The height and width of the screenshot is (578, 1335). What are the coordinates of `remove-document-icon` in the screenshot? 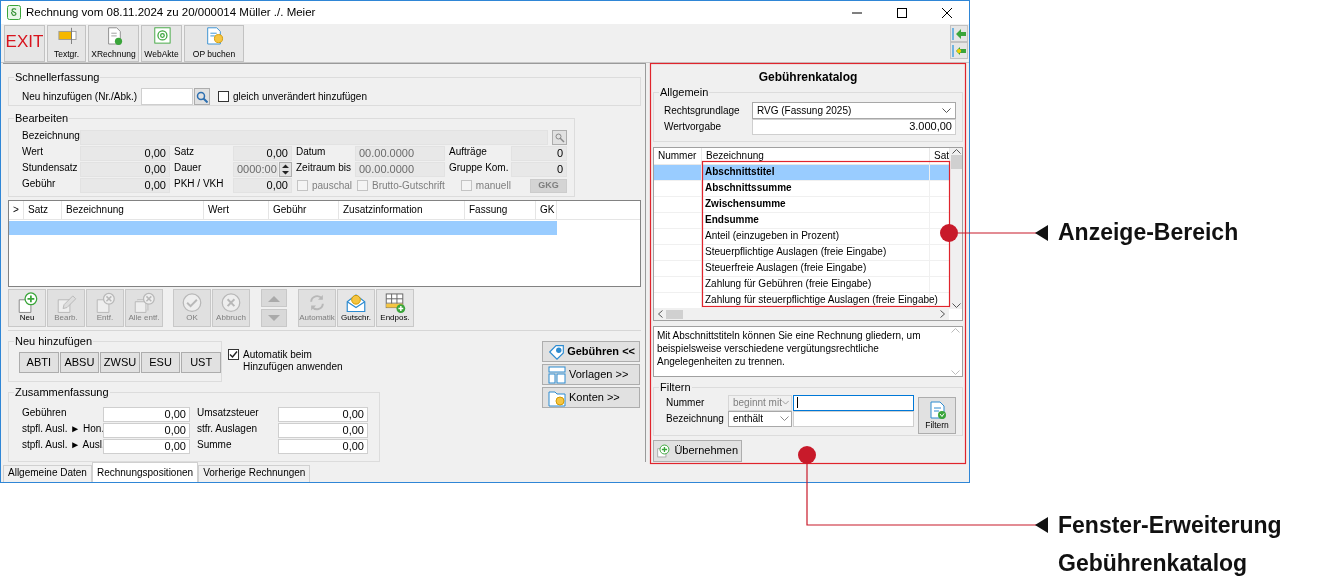 It's located at (105, 303).